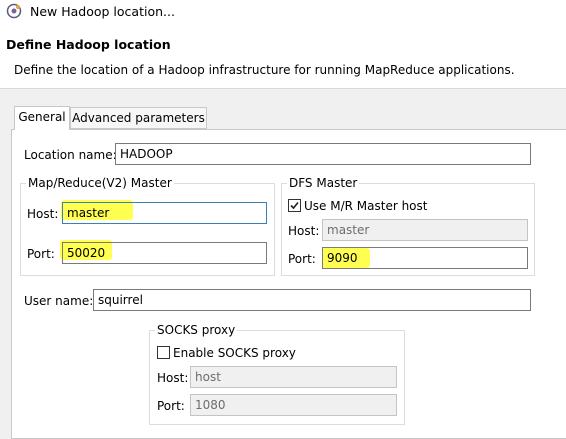  I want to click on mapreduce-master-title: Map/Reduce(V2) Master, so click(100, 183).